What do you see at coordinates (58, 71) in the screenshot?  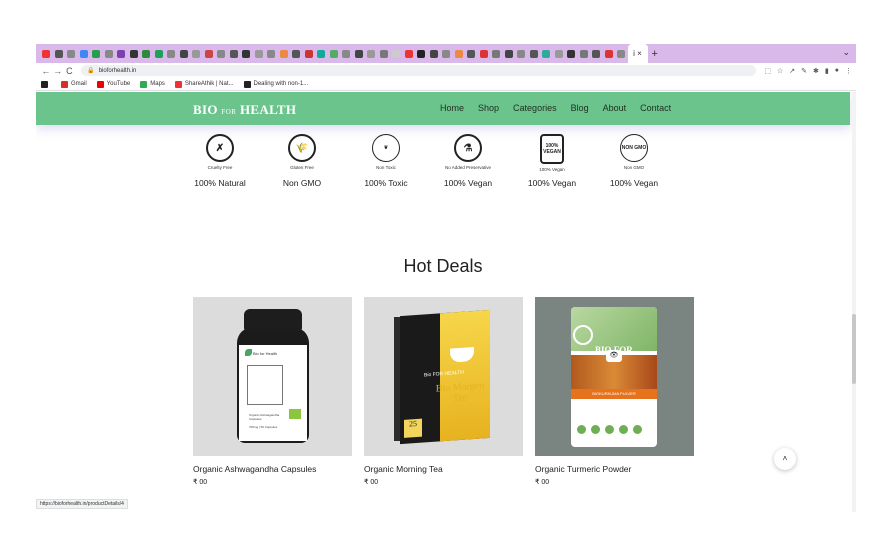 I see `forward-button: →` at bounding box center [58, 71].